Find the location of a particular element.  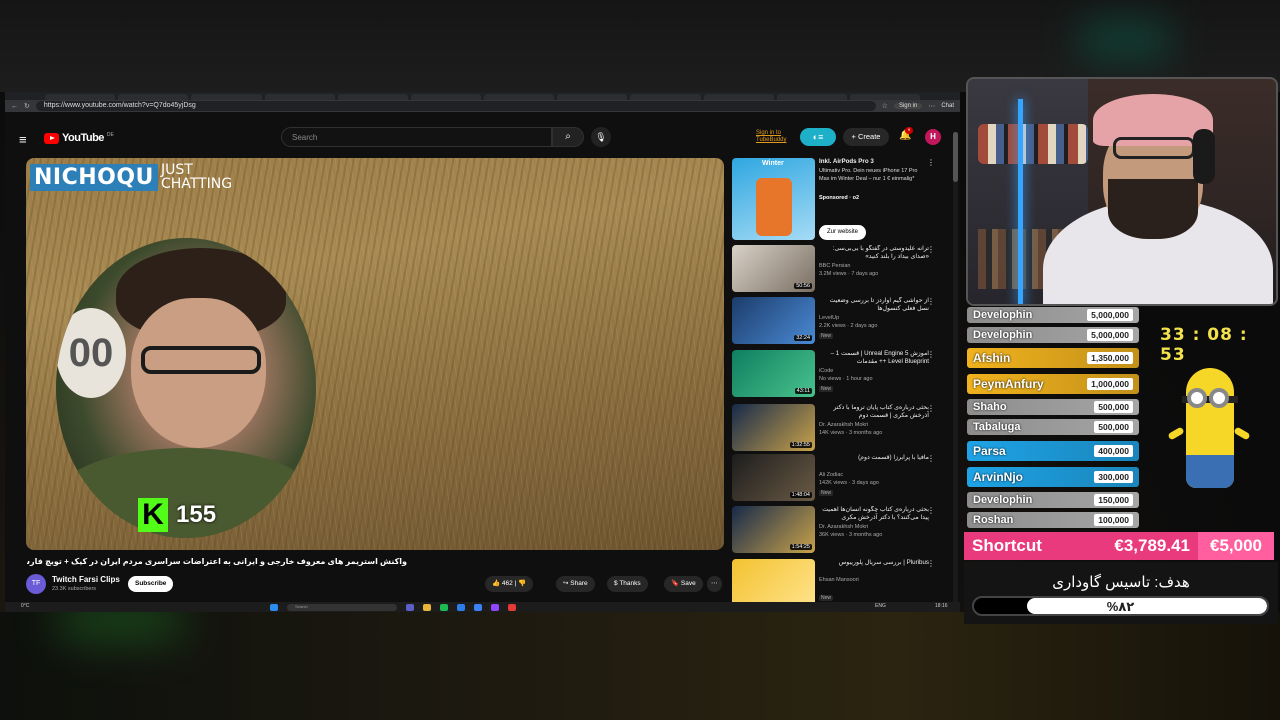

donor-name: Develophin is located at coordinates (1003, 335).